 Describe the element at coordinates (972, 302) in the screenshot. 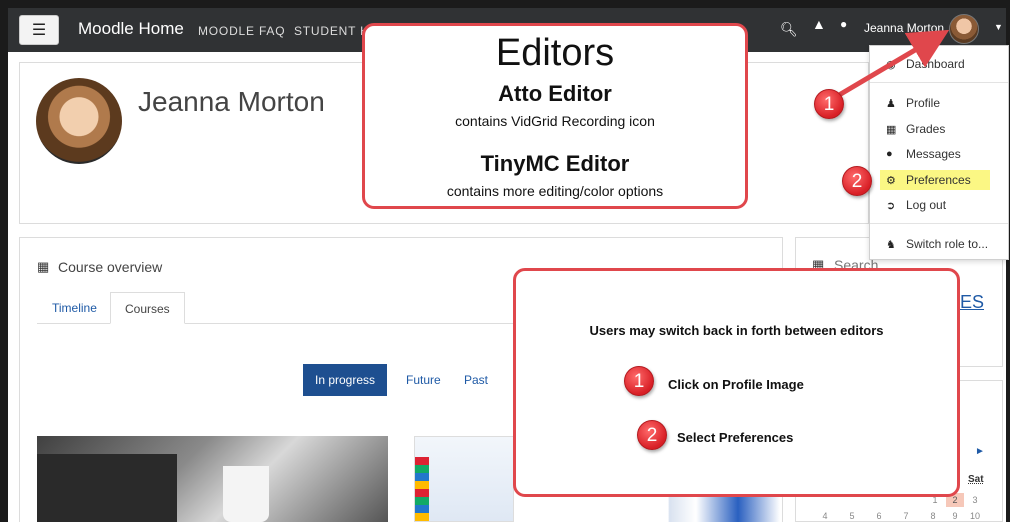

I see `search-block-link: ES` at that location.